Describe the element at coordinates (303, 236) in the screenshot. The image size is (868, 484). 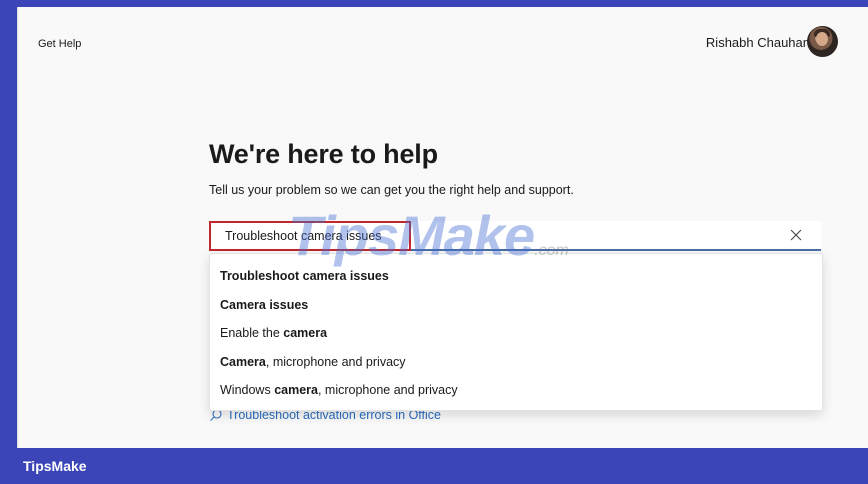
I see `search-input-value: Troubleshoot camera issues` at that location.